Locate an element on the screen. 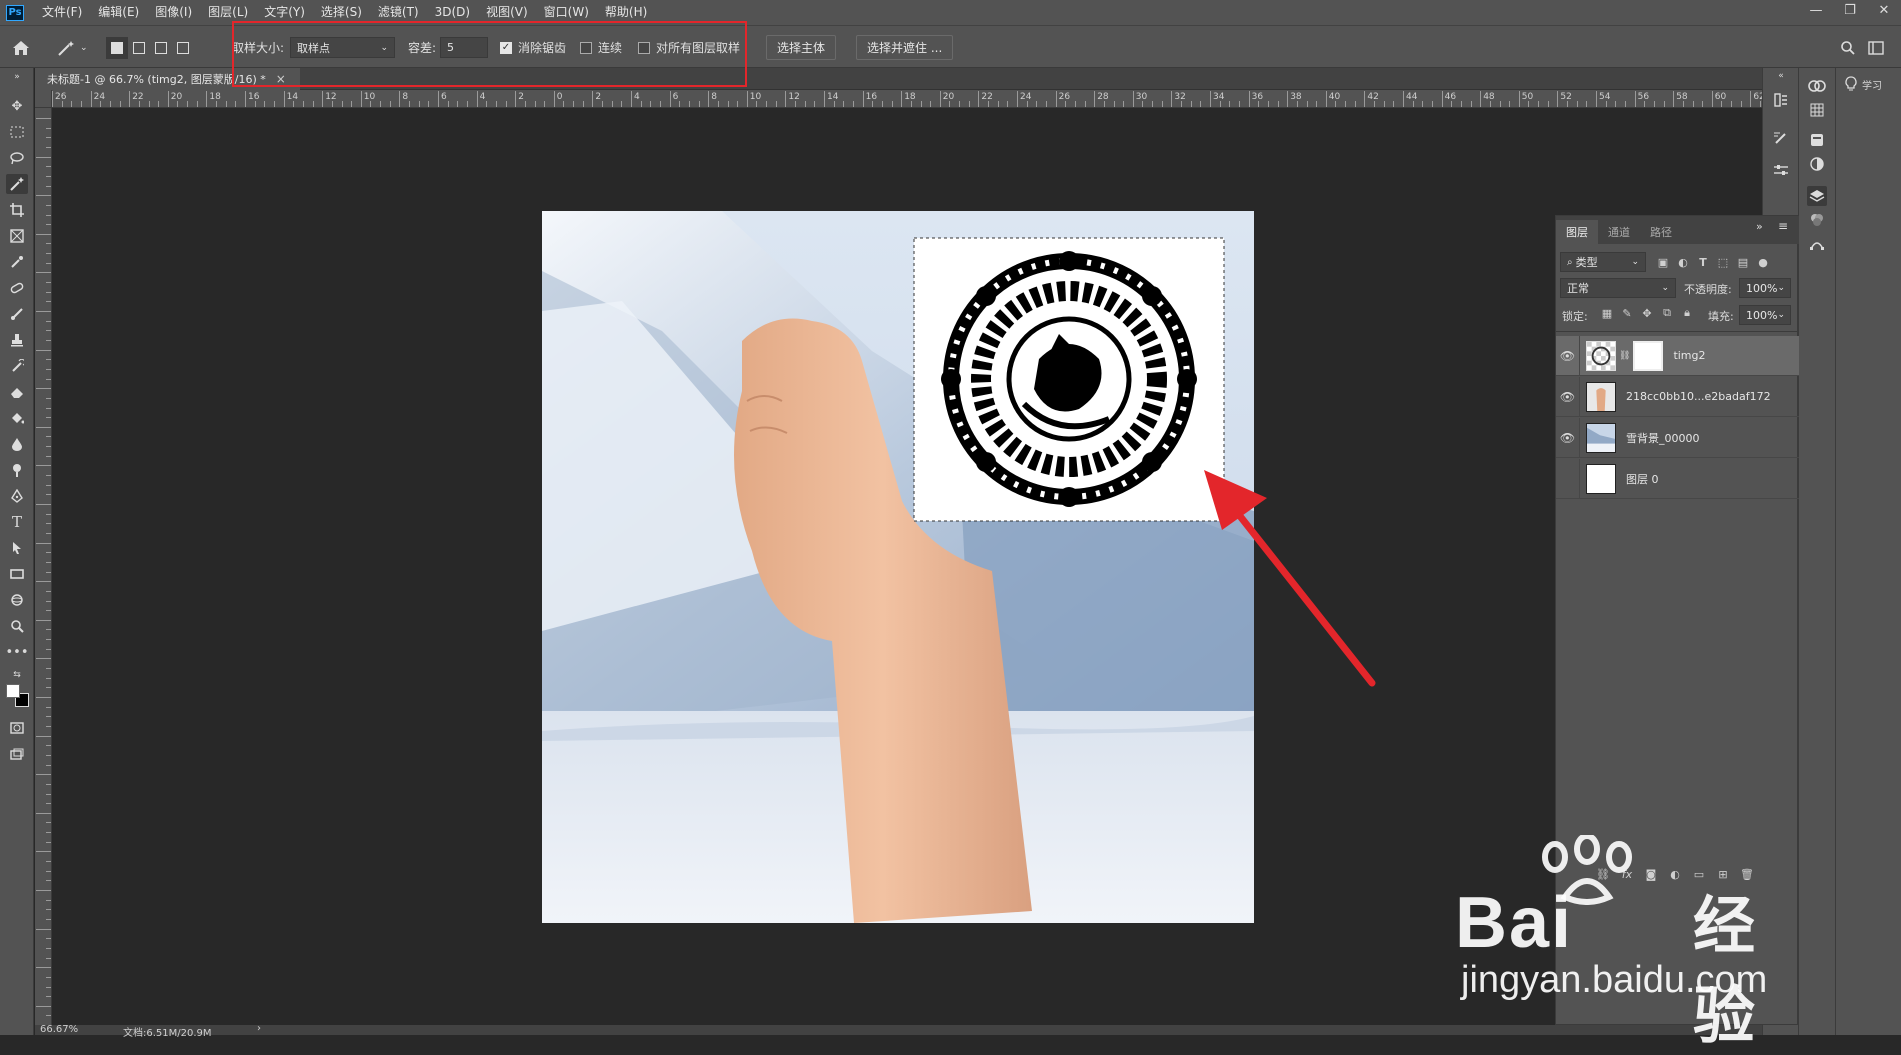 The height and width of the screenshot is (1055, 1901). layer-row-hand: 👁︎ 218cc0bb10...e2badaf172 is located at coordinates (1677, 396).